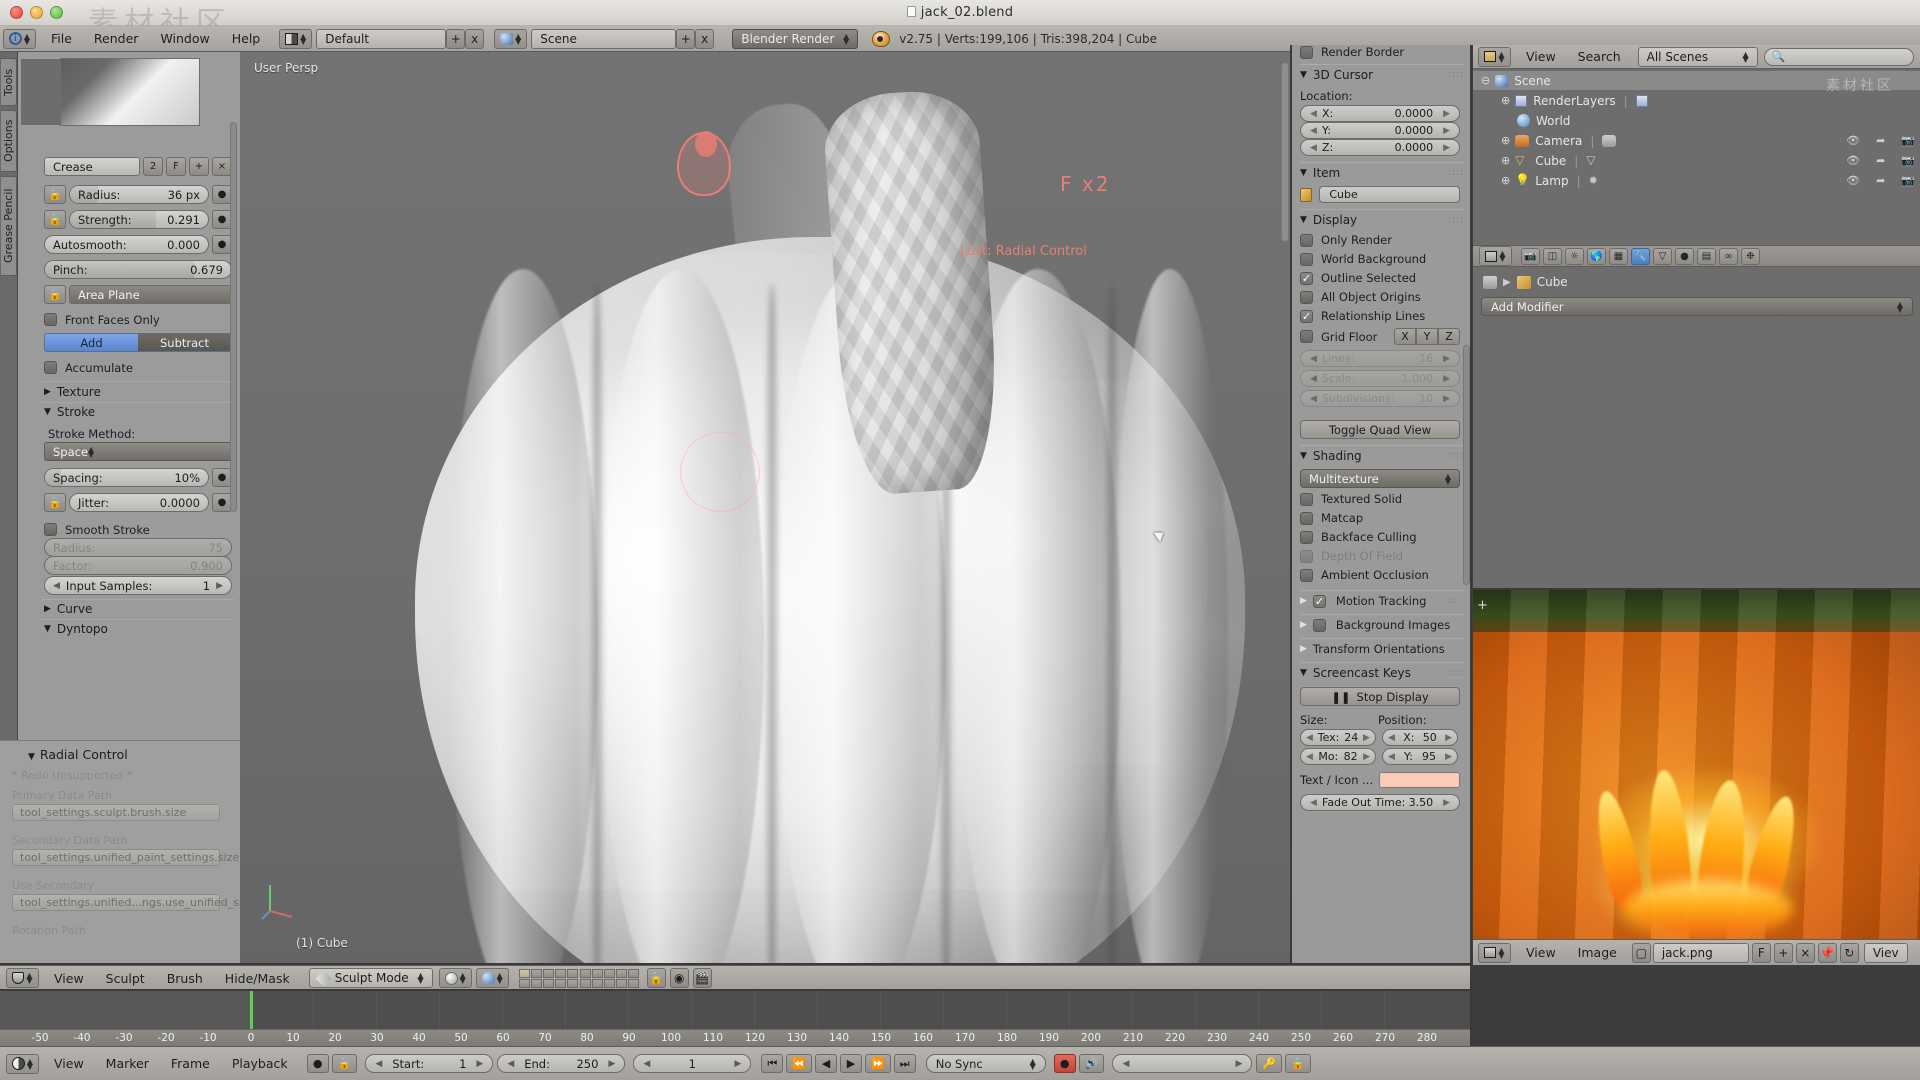 This screenshot has height=1080, width=1920. I want to click on brush-users-count: 2, so click(153, 166).